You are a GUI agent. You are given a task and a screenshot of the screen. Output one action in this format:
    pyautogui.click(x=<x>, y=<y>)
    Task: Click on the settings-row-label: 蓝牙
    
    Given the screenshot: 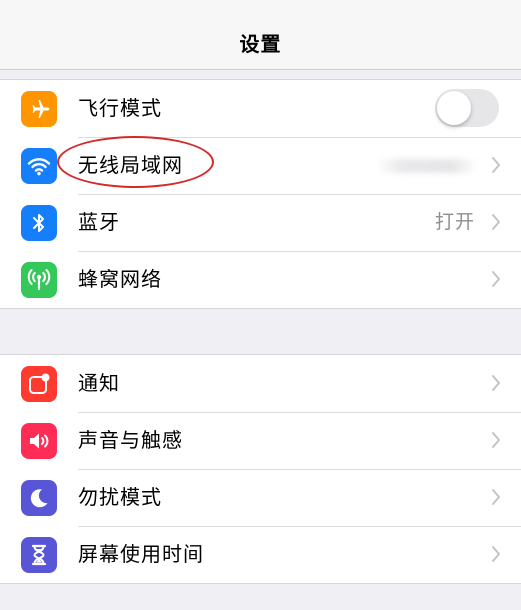 What is the action you would take?
    pyautogui.click(x=99, y=222)
    